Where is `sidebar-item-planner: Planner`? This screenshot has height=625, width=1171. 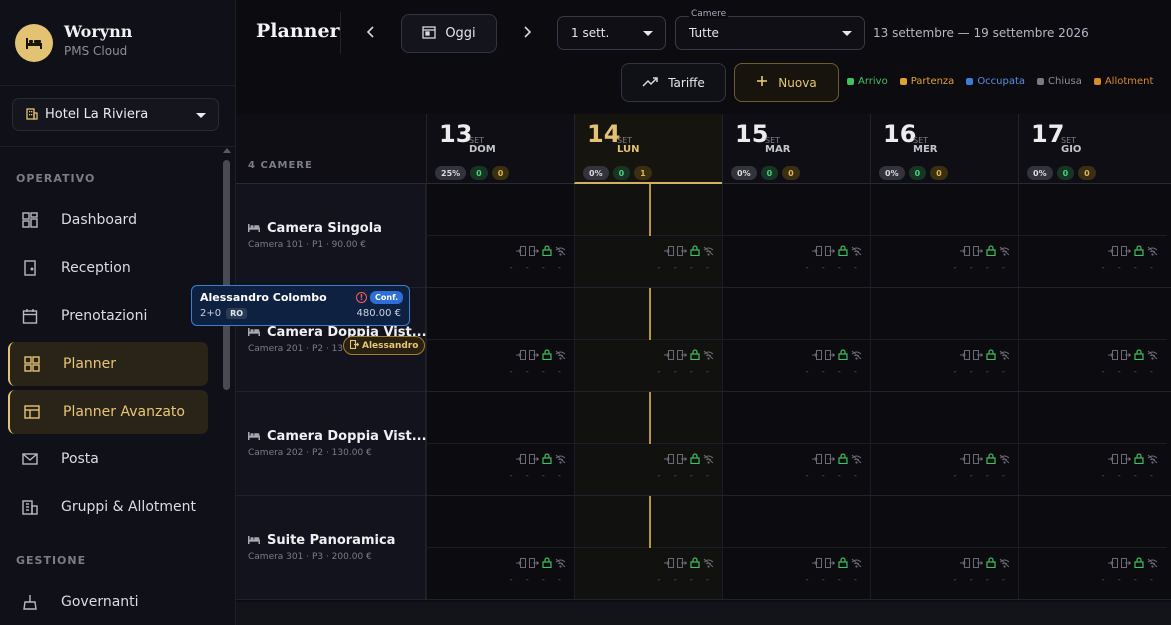 sidebar-item-planner: Planner is located at coordinates (108, 364).